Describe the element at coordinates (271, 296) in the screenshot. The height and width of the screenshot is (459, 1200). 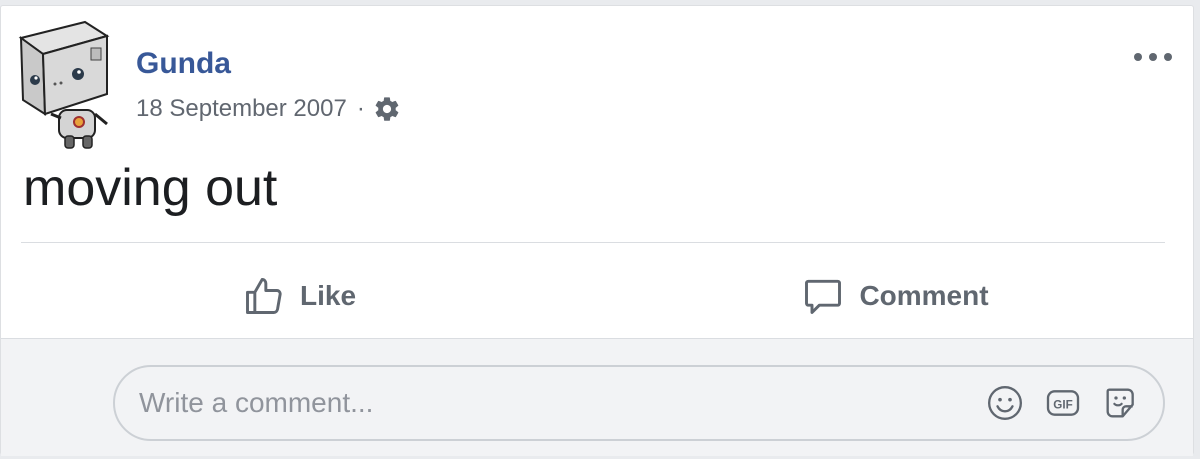
I see `thumbs-up-icon` at that location.